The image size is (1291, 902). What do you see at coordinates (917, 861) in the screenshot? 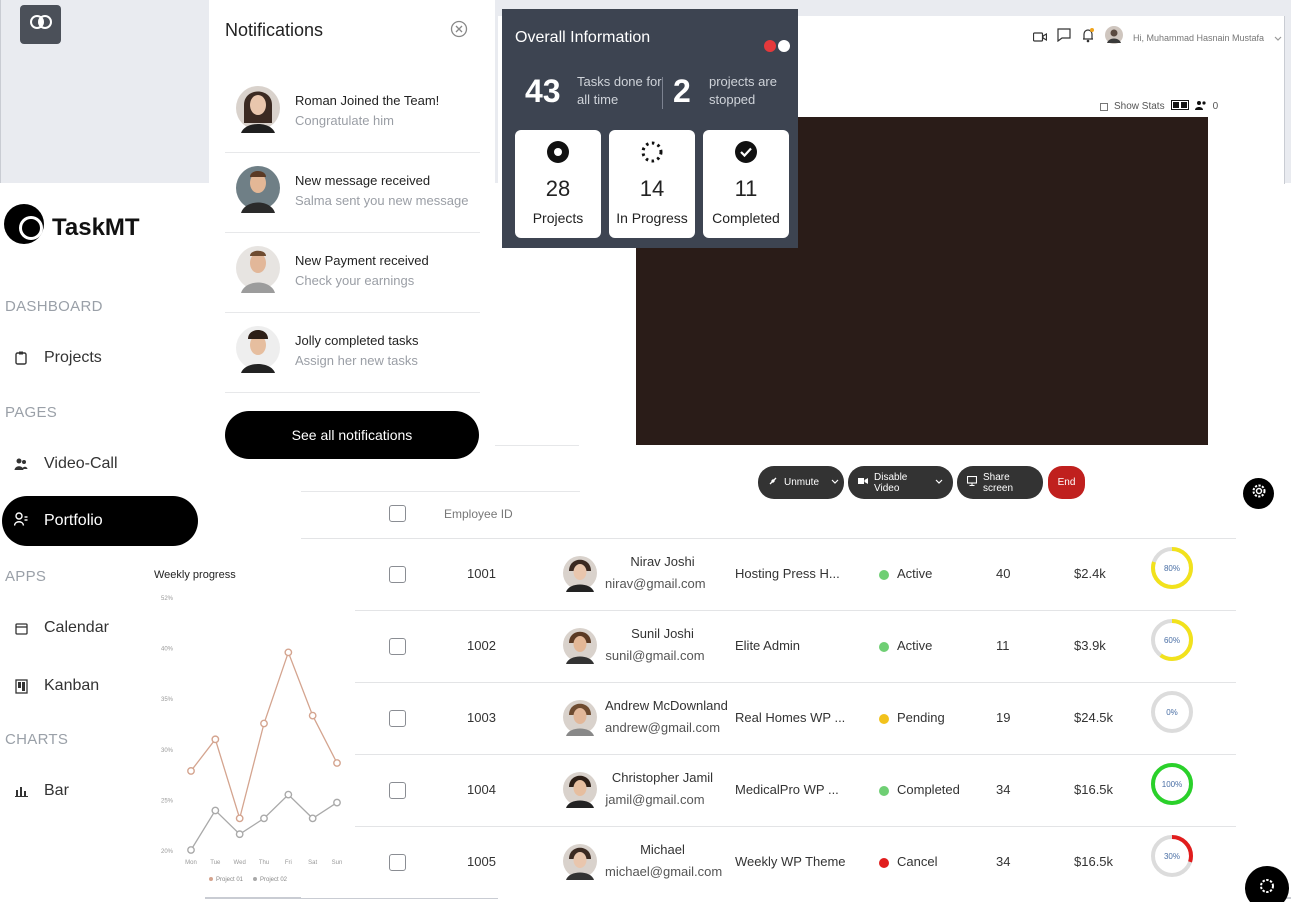
I see `status-label: Cancel` at bounding box center [917, 861].